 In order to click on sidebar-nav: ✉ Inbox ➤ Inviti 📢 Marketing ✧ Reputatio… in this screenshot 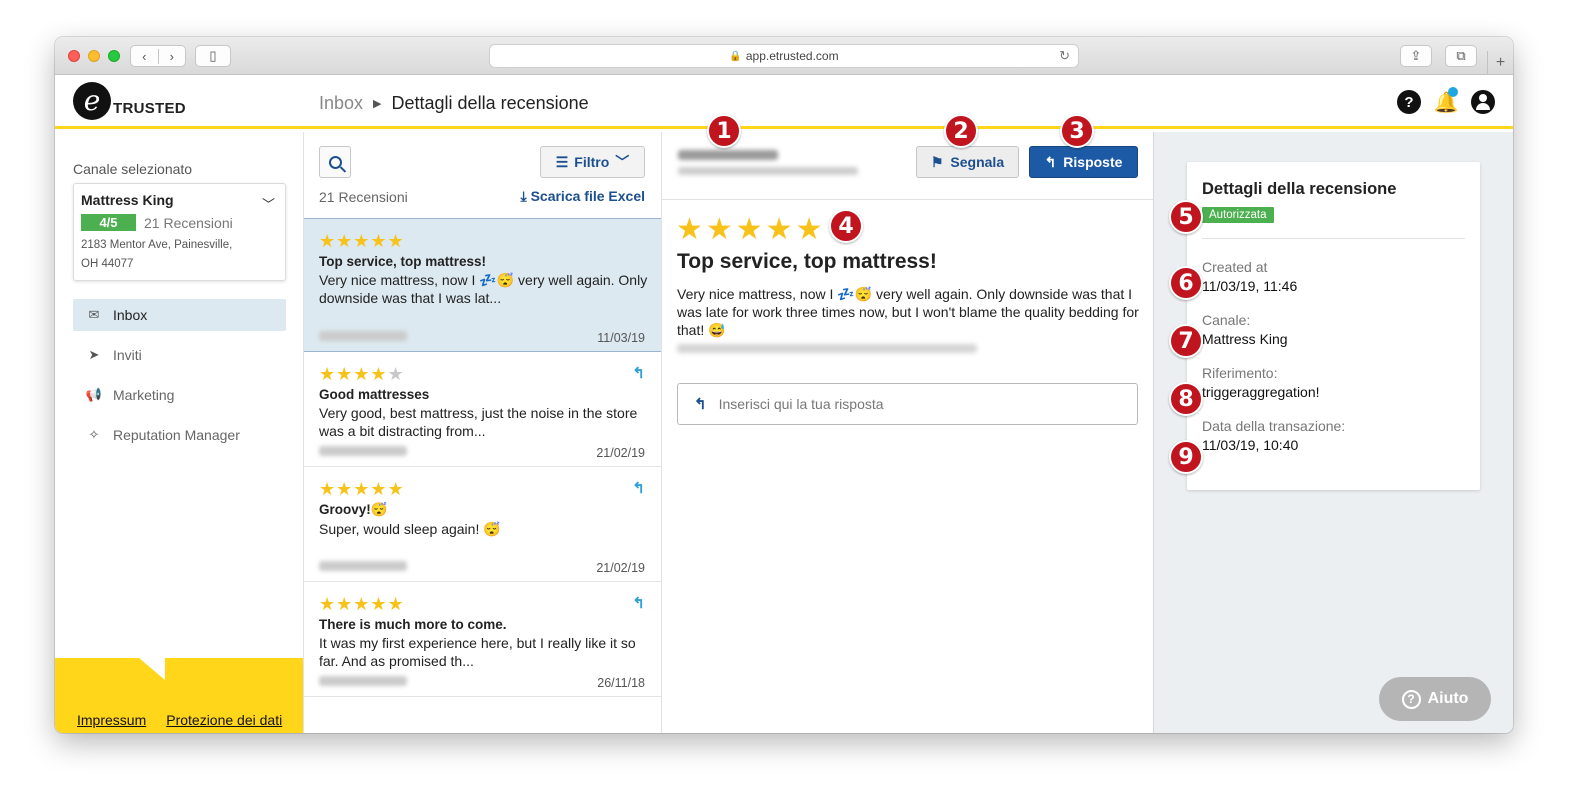, I will do `click(179, 379)`.